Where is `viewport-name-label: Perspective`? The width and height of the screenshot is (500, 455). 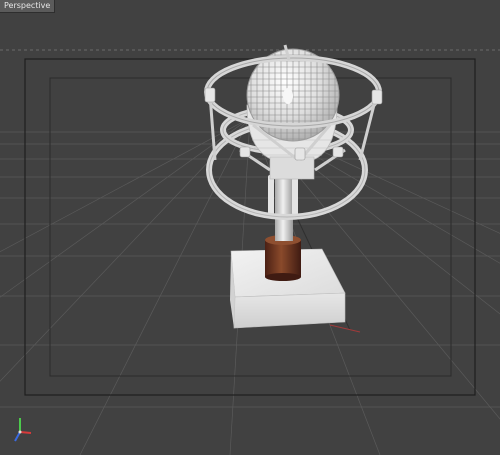 viewport-name-label: Perspective is located at coordinates (28, 6).